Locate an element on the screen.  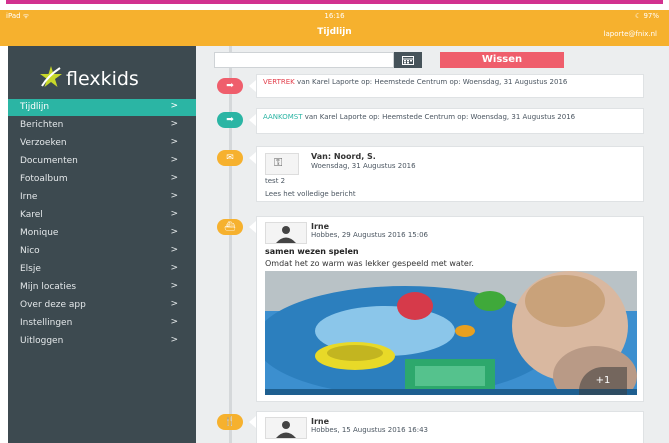
brand-name: flexkids is located at coordinates (102, 79).